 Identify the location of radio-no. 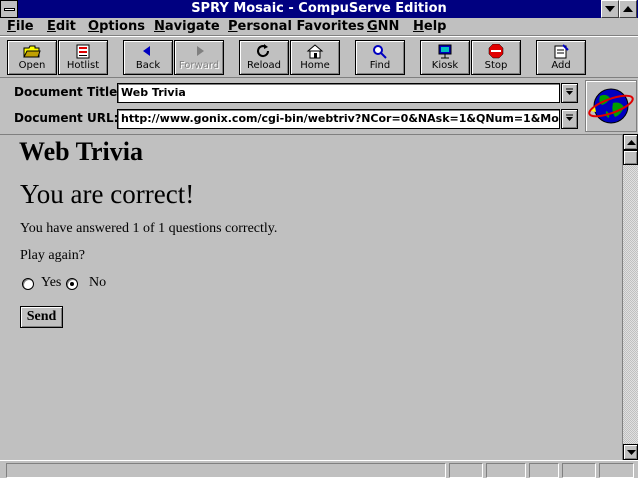
(72, 284).